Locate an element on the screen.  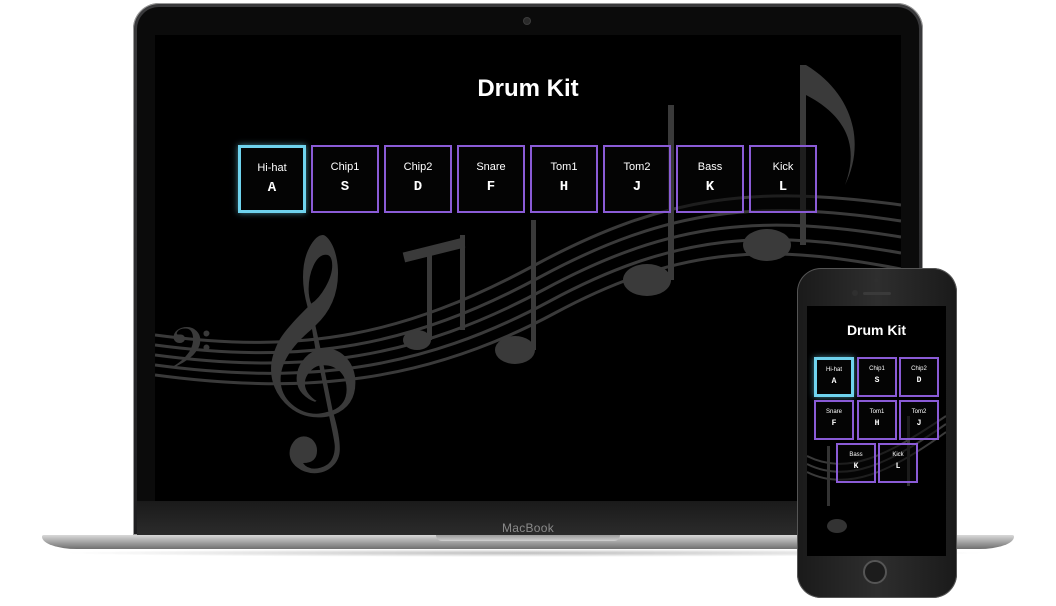
camera-icon is located at coordinates (527, 21).